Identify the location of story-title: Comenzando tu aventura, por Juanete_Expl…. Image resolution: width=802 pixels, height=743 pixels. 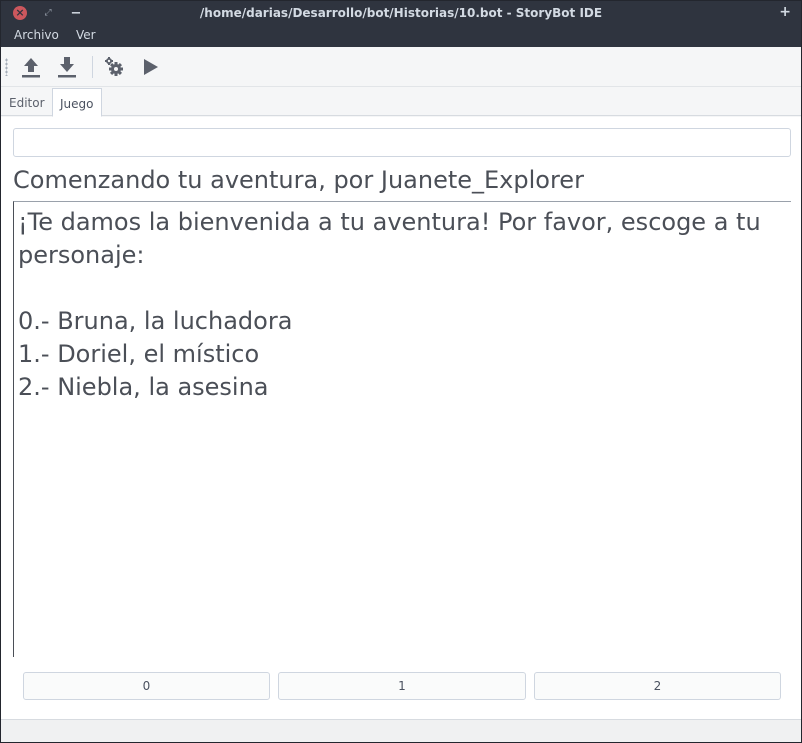
(298, 180).